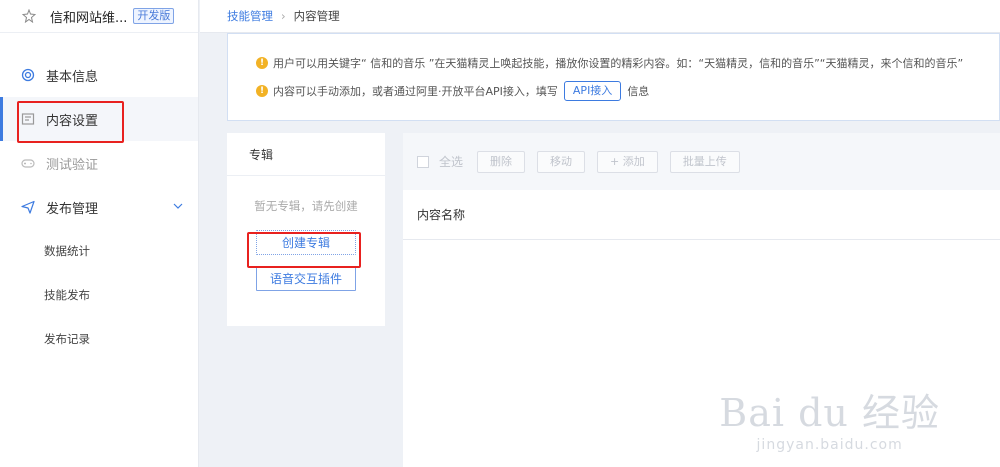 This screenshot has width=1000, height=467. What do you see at coordinates (501, 161) in the screenshot?
I see `delete-button: 删除` at bounding box center [501, 161].